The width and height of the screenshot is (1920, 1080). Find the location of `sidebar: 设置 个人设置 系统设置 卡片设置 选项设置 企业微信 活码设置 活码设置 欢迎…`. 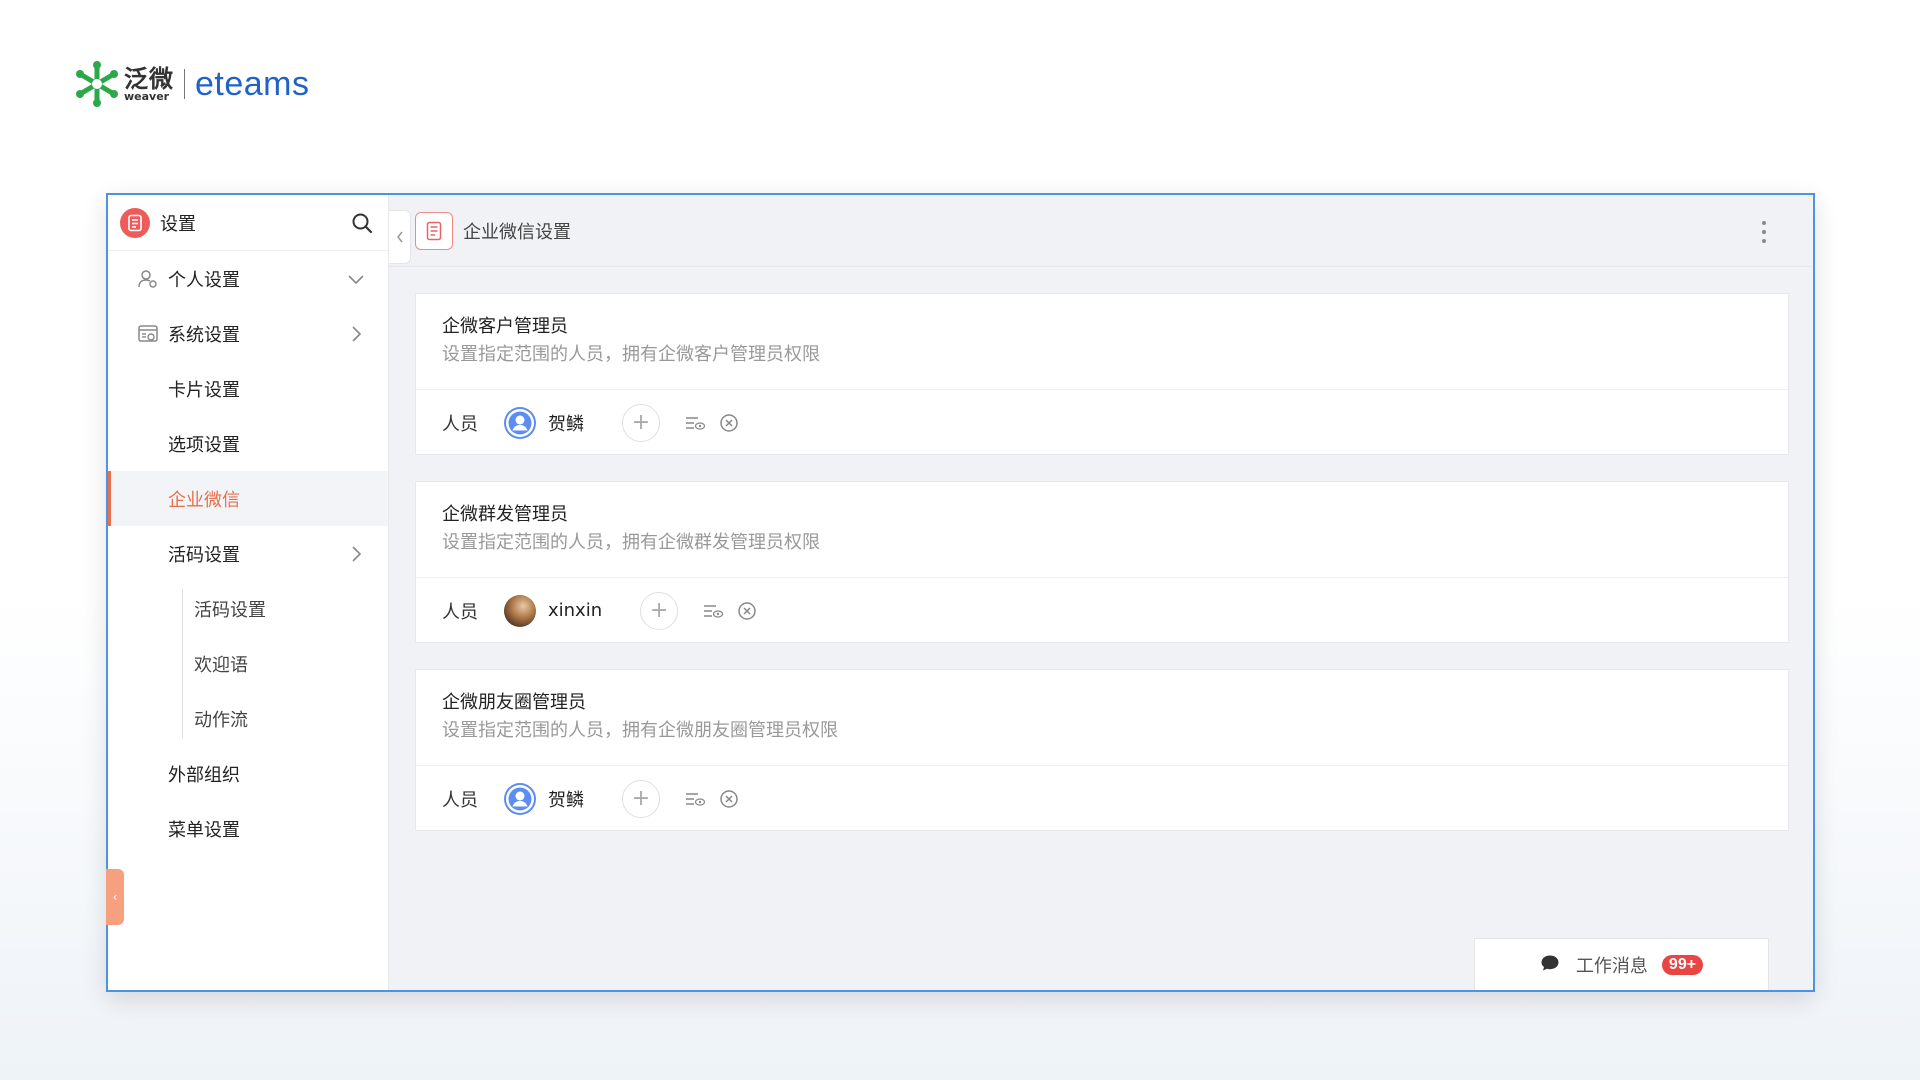

sidebar: 设置 个人设置 系统设置 卡片设置 选项设置 企业微信 活码设置 活码设置 欢迎… is located at coordinates (247, 592).